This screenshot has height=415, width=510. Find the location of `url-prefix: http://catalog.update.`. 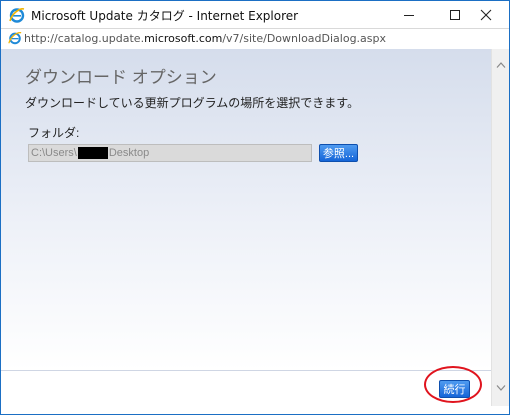

url-prefix: http://catalog.update. is located at coordinates (84, 38).